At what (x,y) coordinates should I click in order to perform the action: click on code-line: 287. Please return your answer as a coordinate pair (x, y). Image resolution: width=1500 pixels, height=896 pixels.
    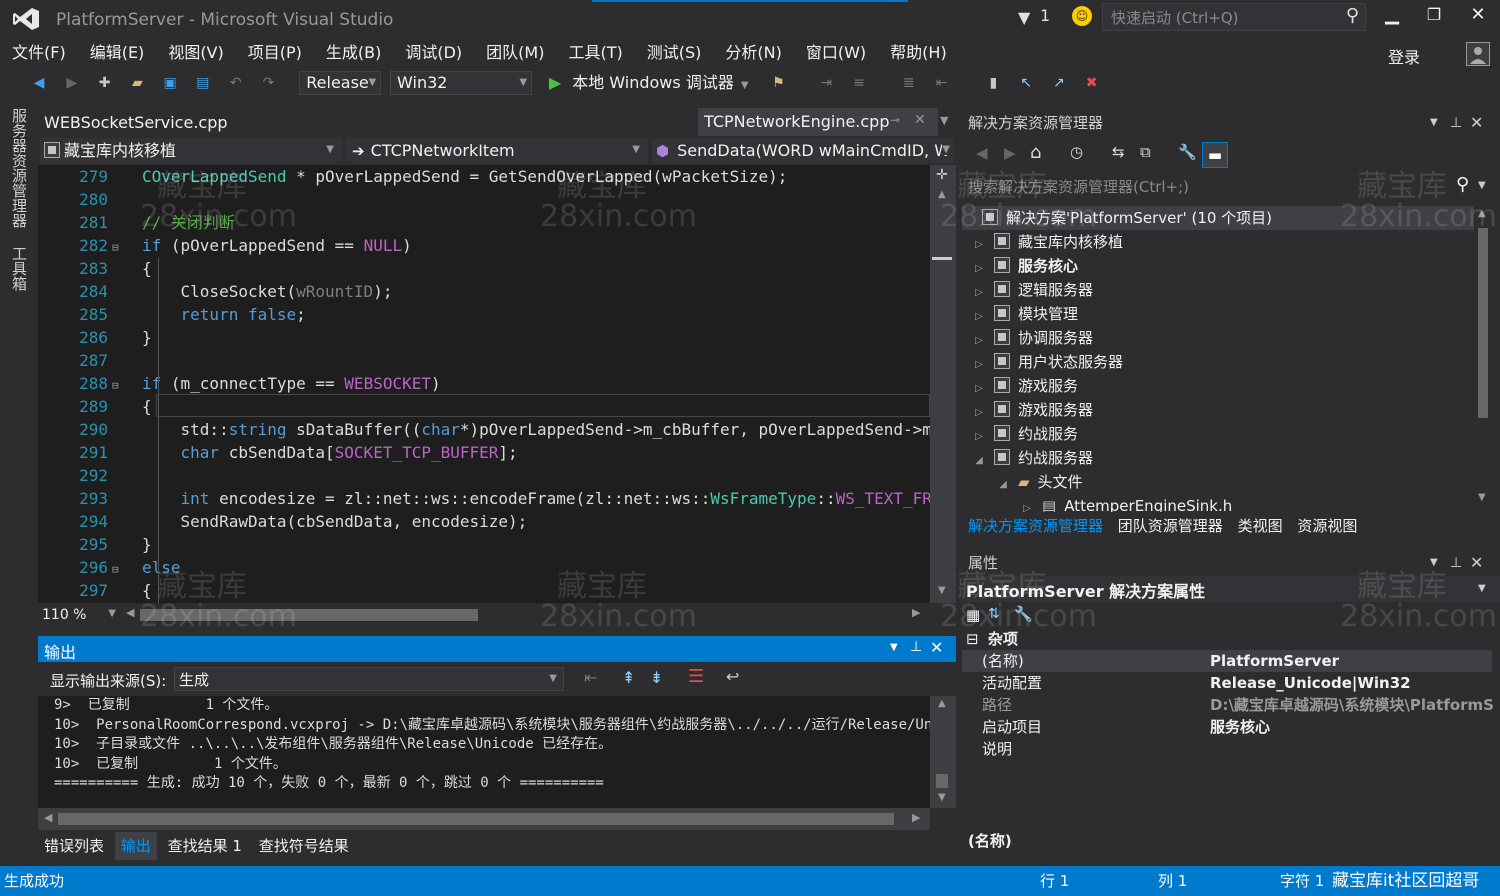
    Looking at the image, I should click on (484, 360).